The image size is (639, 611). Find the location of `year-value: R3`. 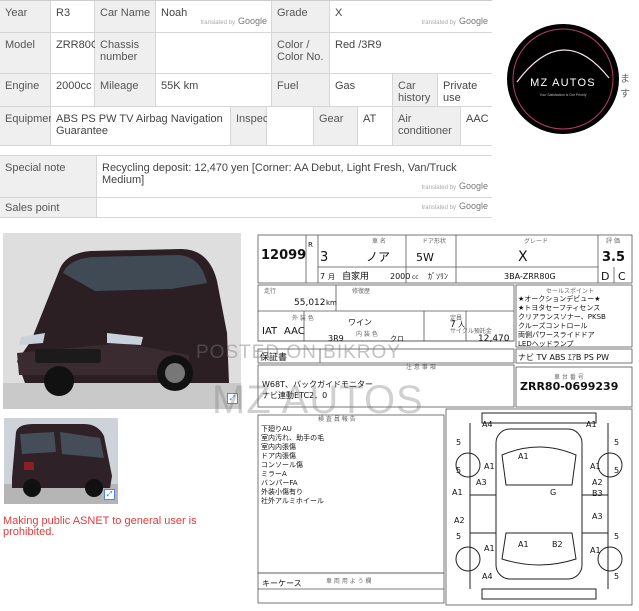

year-value: R3 is located at coordinates (73, 16).